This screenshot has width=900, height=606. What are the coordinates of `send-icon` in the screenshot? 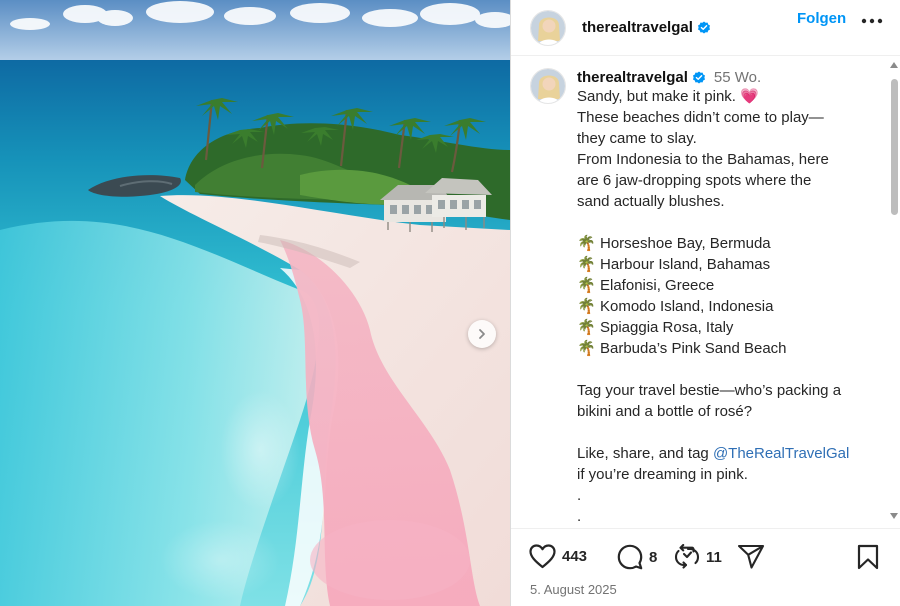 It's located at (751, 556).